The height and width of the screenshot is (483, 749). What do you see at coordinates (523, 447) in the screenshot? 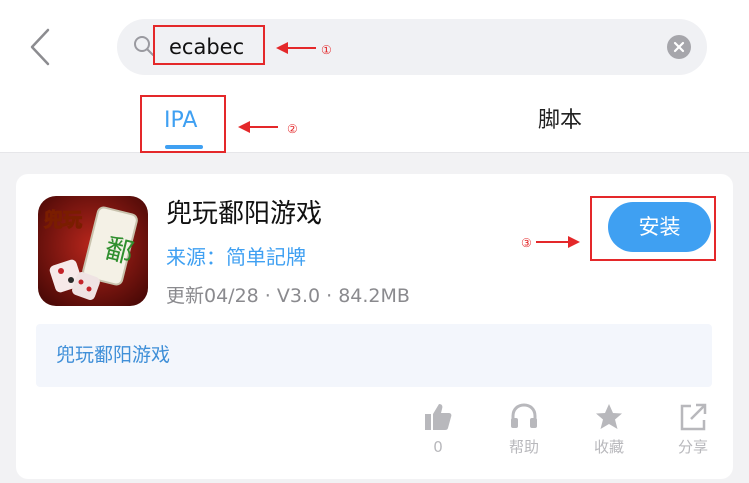
I see `help-label: 帮助` at bounding box center [523, 447].